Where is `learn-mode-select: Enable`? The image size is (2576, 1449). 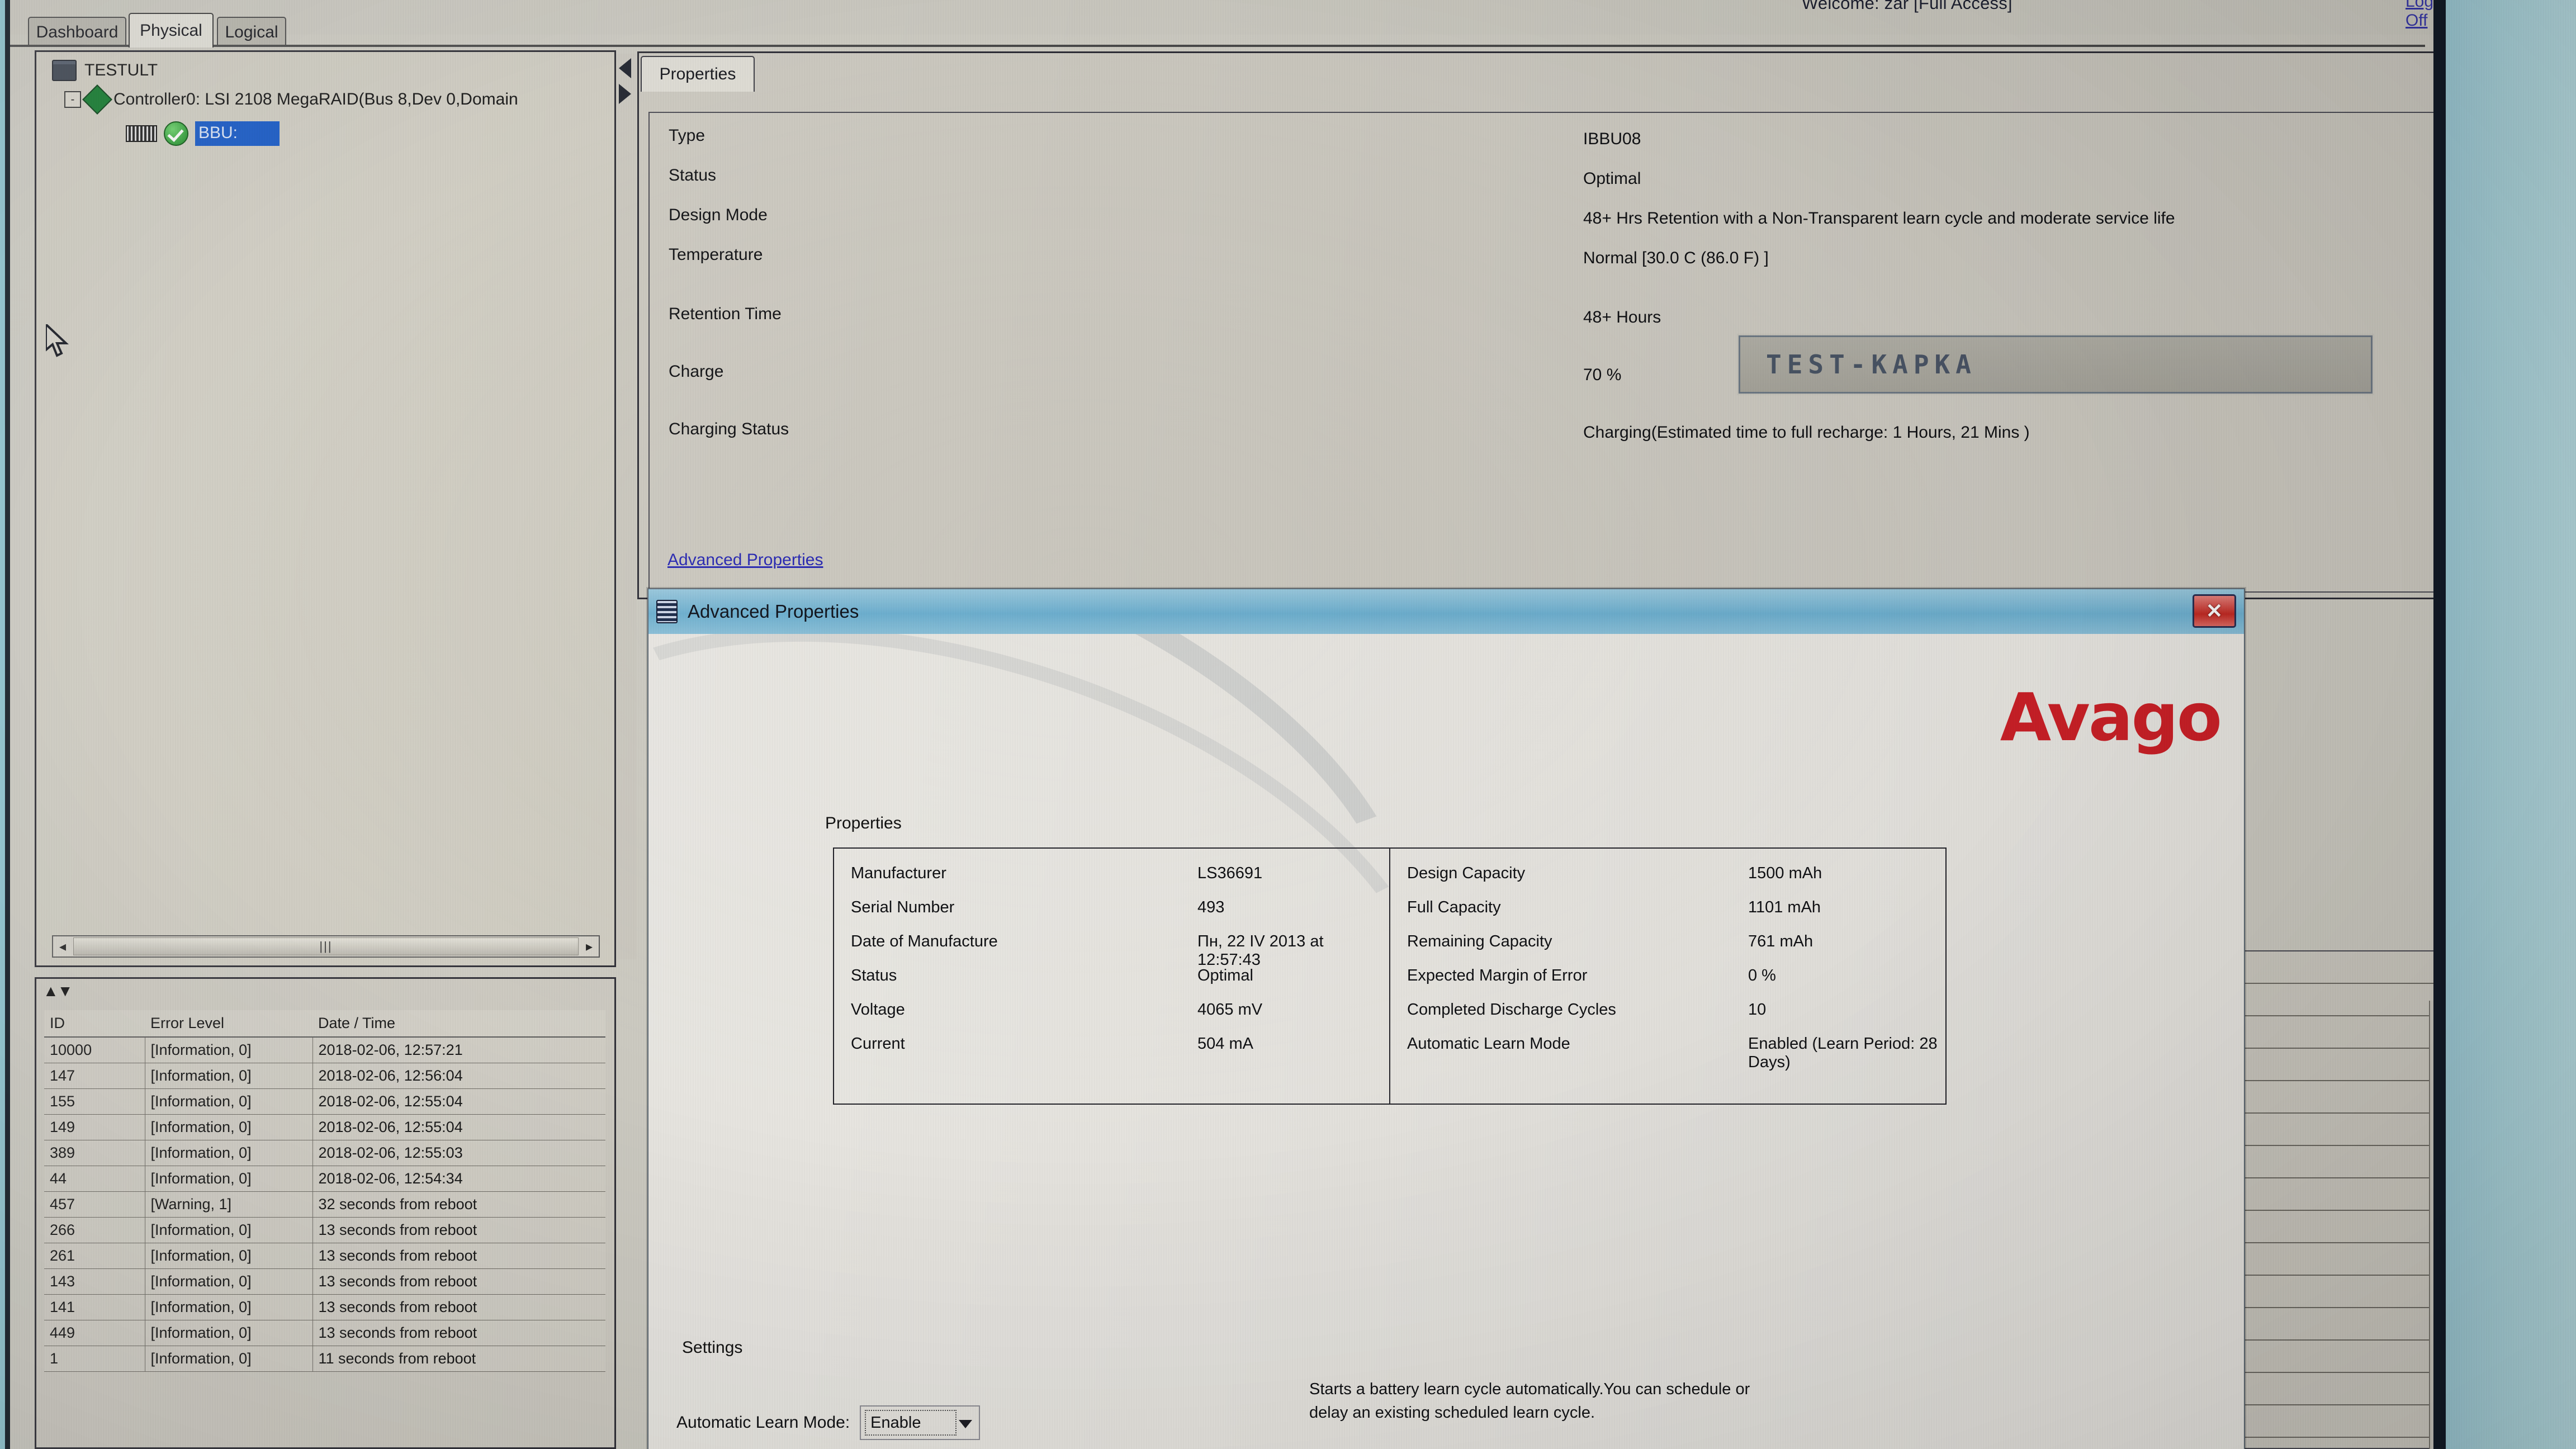 learn-mode-select: Enable is located at coordinates (921, 1423).